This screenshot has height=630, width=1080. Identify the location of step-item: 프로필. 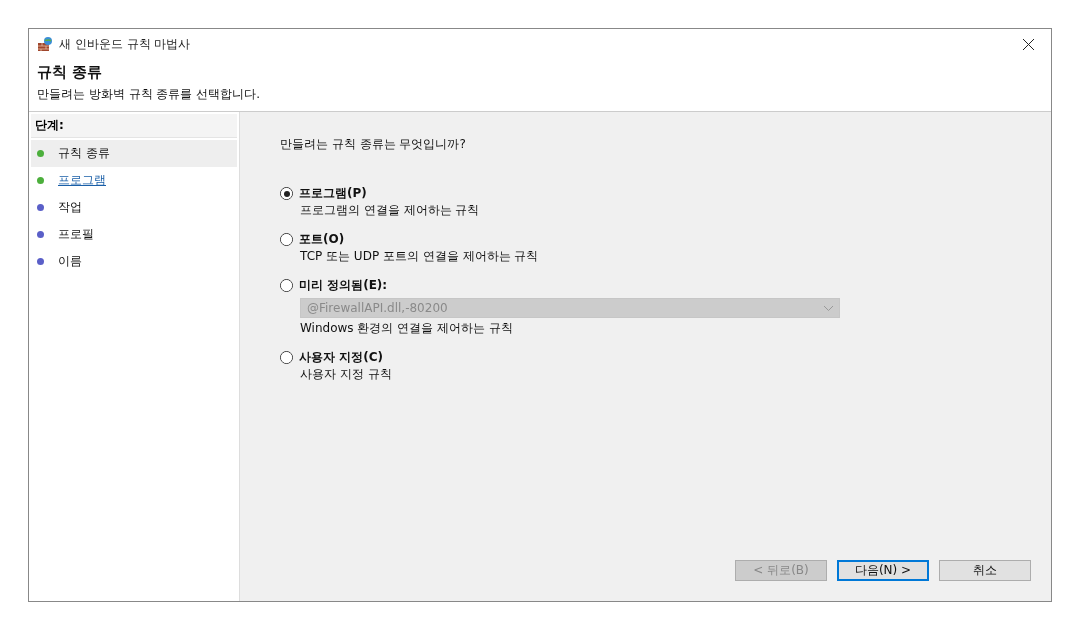
(134, 234).